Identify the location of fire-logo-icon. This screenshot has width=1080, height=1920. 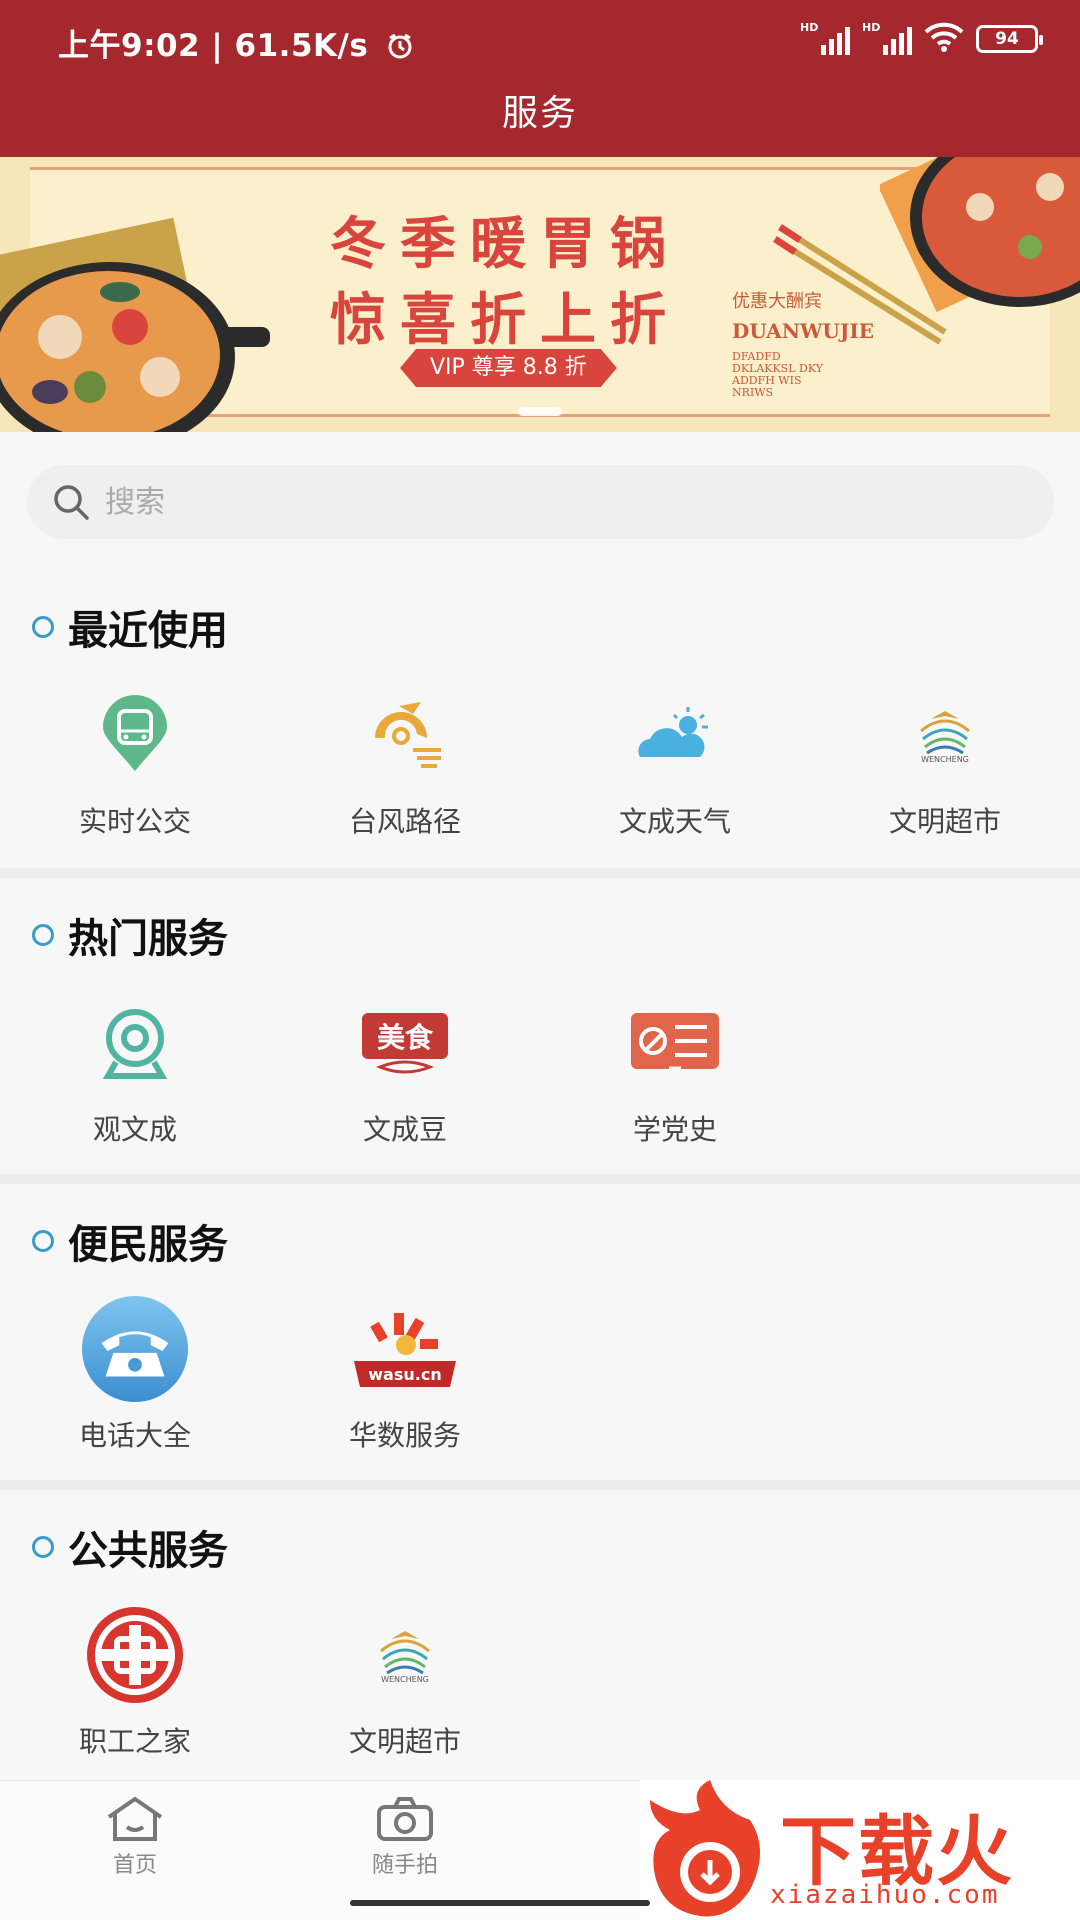
(705, 1848).